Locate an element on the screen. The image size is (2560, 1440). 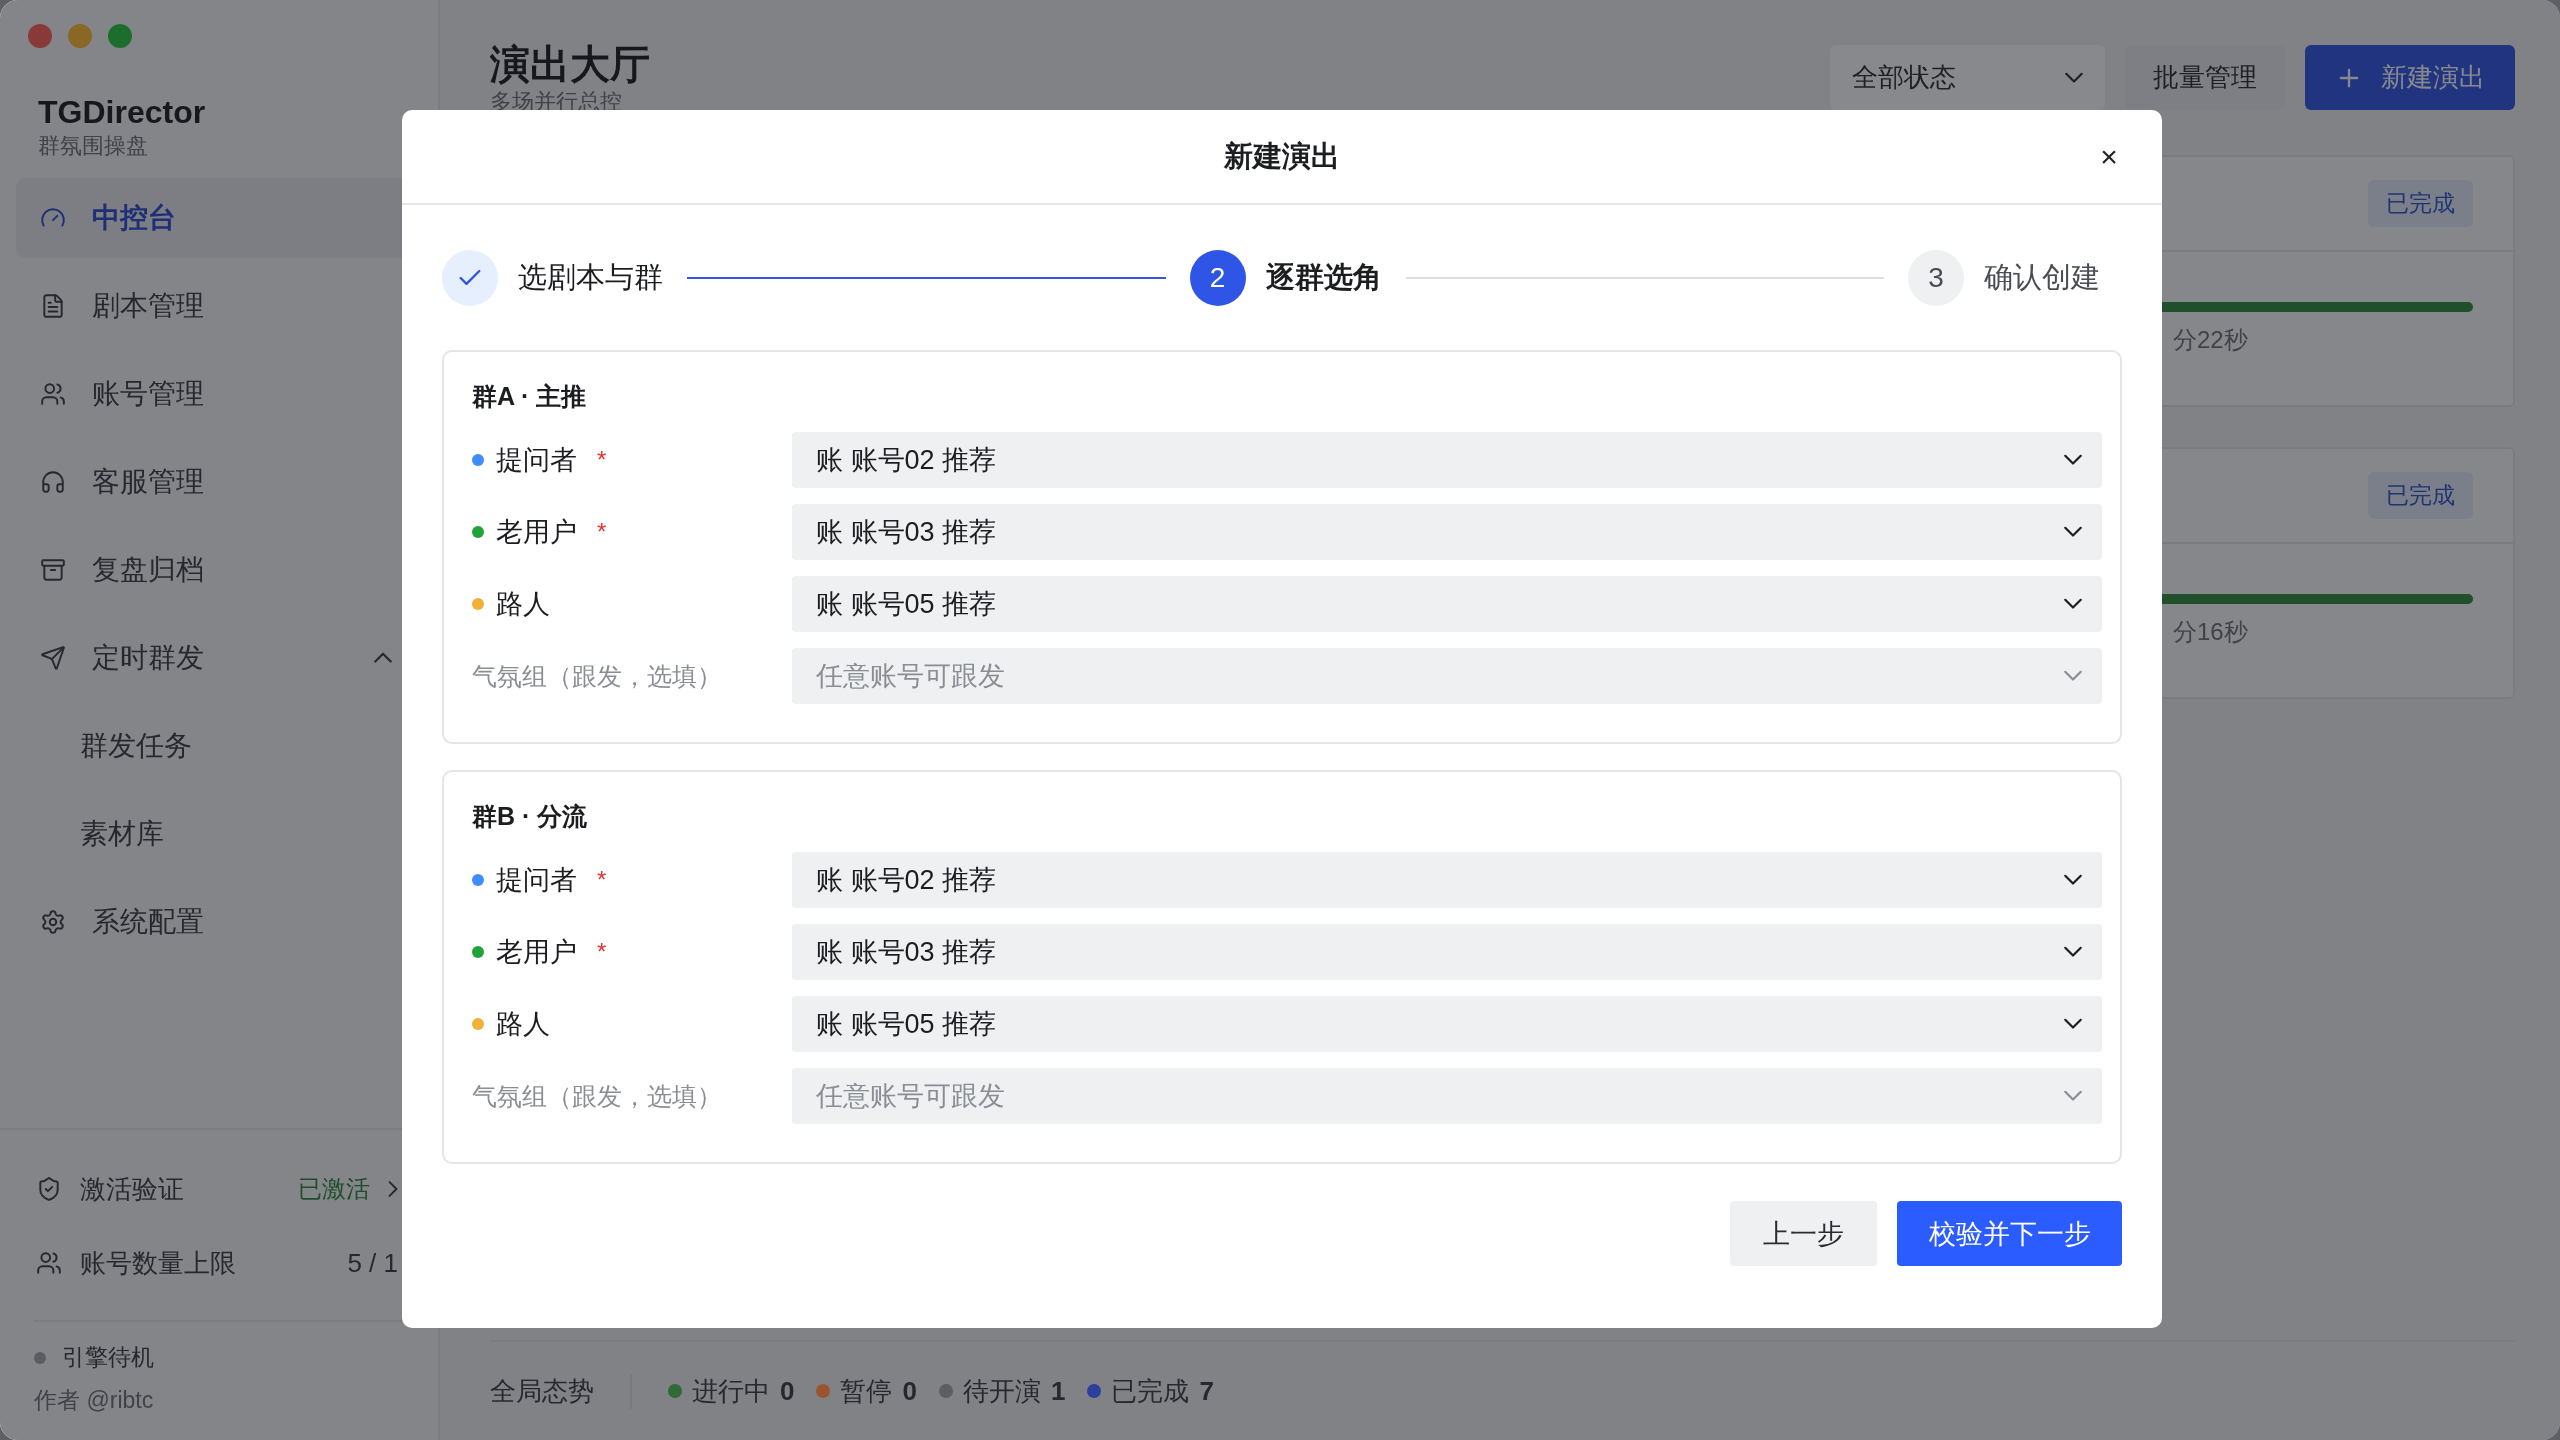
quota-value: 5 / 1 is located at coordinates (372, 1263).